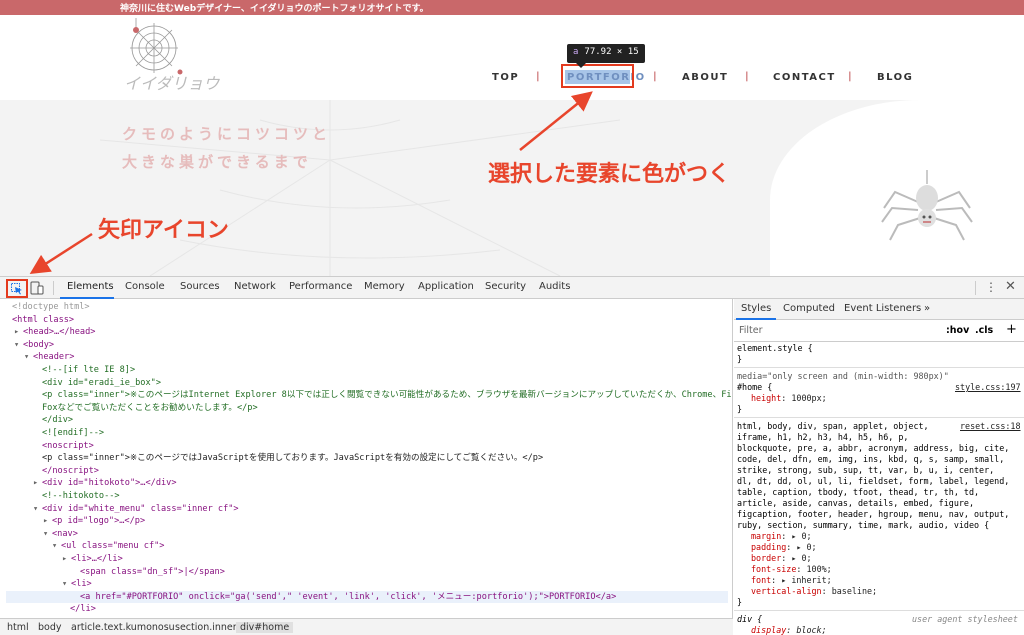 This screenshot has height=635, width=1024. Describe the element at coordinates (576, 52) in the screenshot. I see `tooltip-tag: a` at that location.